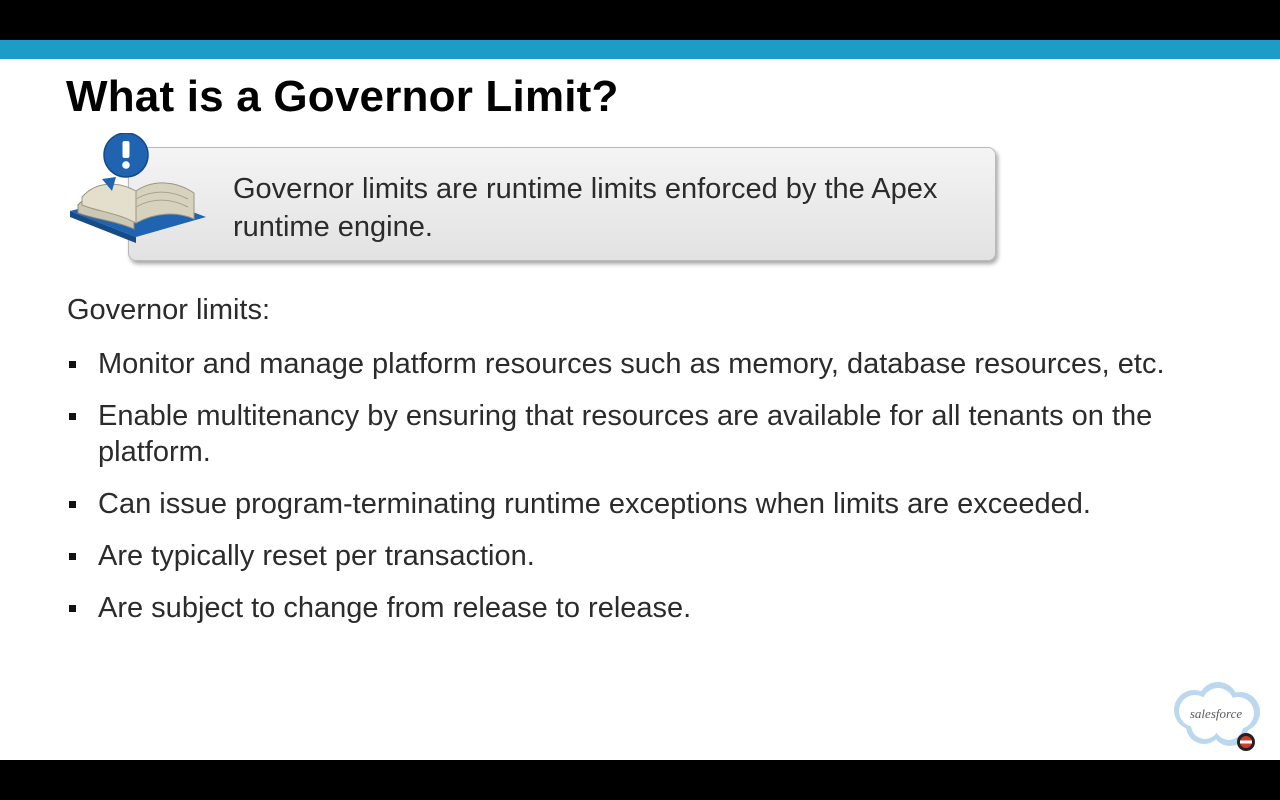 The width and height of the screenshot is (1280, 800). I want to click on book-with-alert-icon, so click(138, 188).